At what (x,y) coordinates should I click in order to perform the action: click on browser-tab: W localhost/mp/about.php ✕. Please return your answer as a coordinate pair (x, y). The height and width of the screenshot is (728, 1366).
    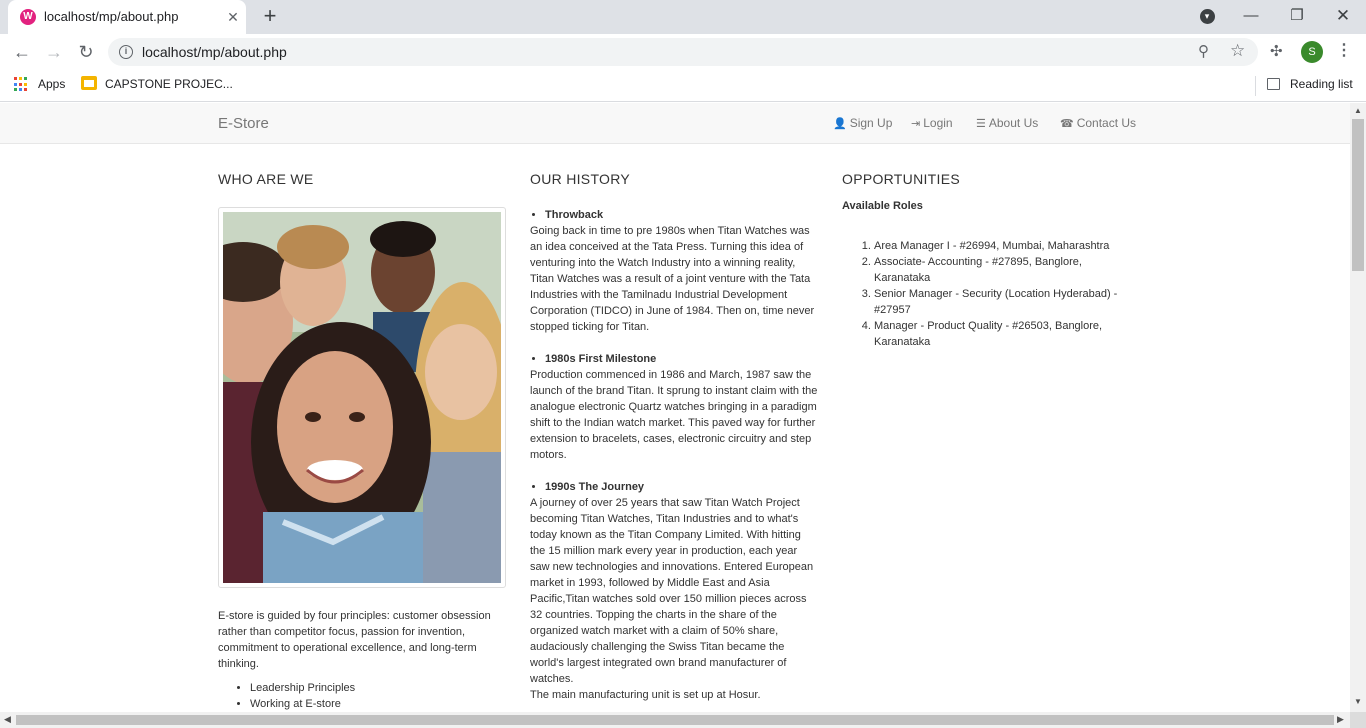
    Looking at the image, I should click on (127, 17).